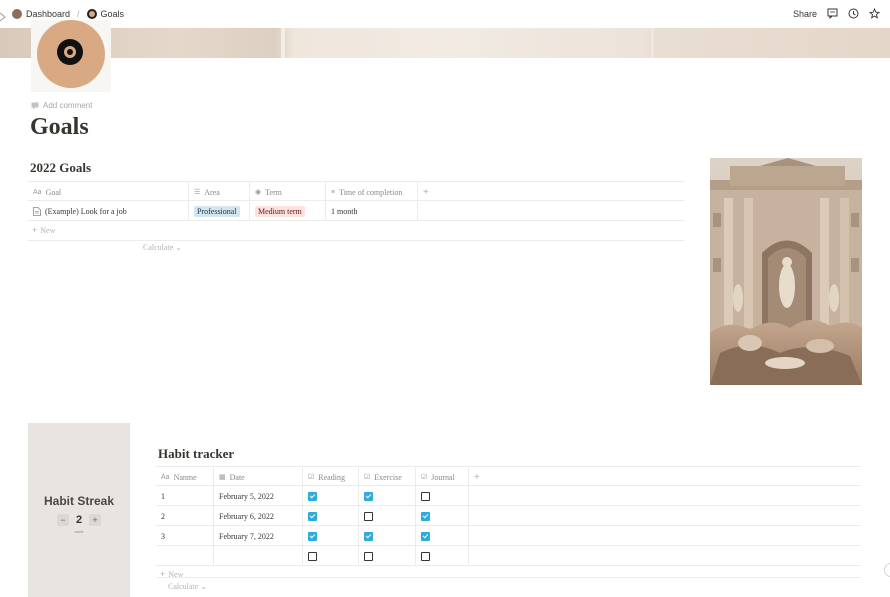 Image resolution: width=890 pixels, height=597 pixels. What do you see at coordinates (79, 520) in the screenshot?
I see `streak-count: 2` at bounding box center [79, 520].